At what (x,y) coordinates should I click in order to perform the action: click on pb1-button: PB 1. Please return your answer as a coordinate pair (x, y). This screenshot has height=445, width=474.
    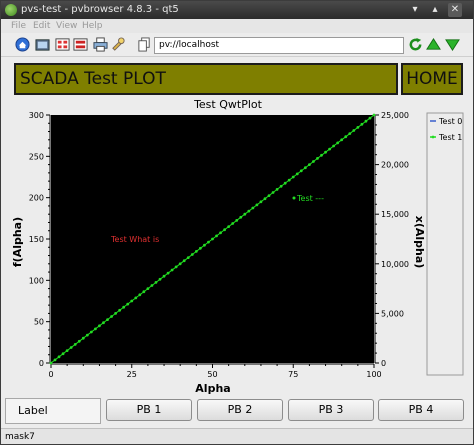
    Looking at the image, I should click on (149, 410).